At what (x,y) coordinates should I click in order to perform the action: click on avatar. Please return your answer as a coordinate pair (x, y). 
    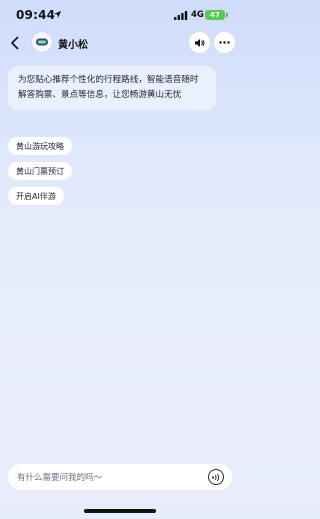
    Looking at the image, I should click on (42, 42).